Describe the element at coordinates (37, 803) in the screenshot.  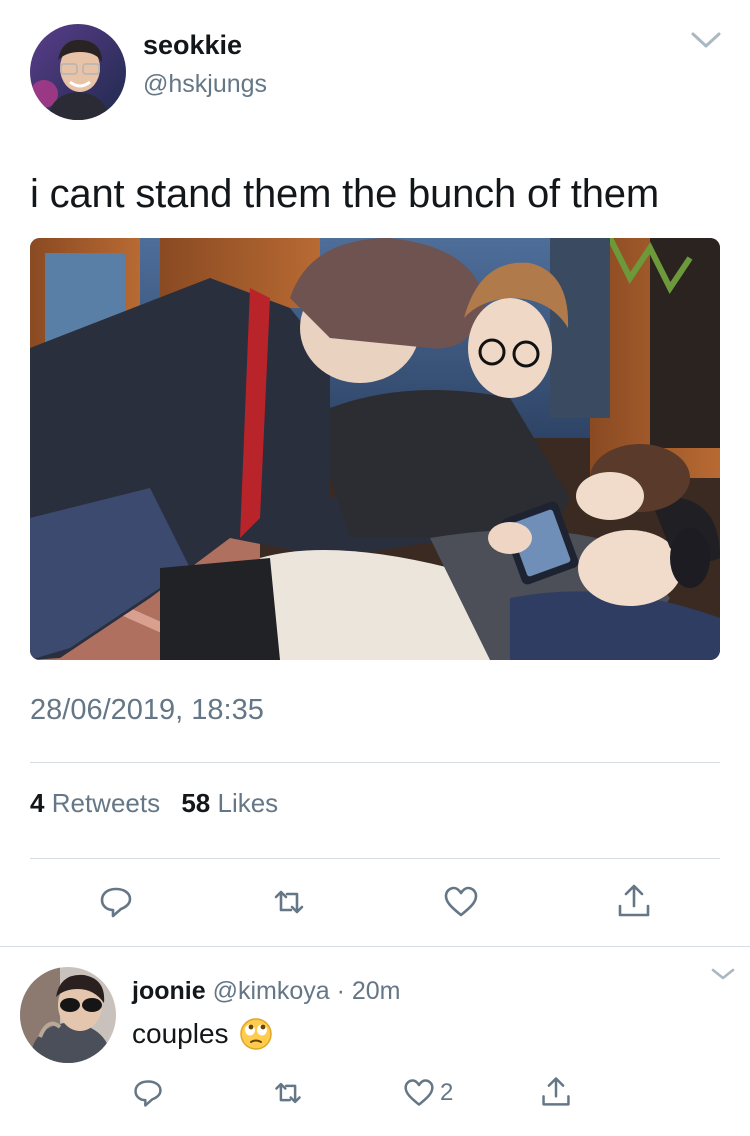
I see `retweets-count: 4` at that location.